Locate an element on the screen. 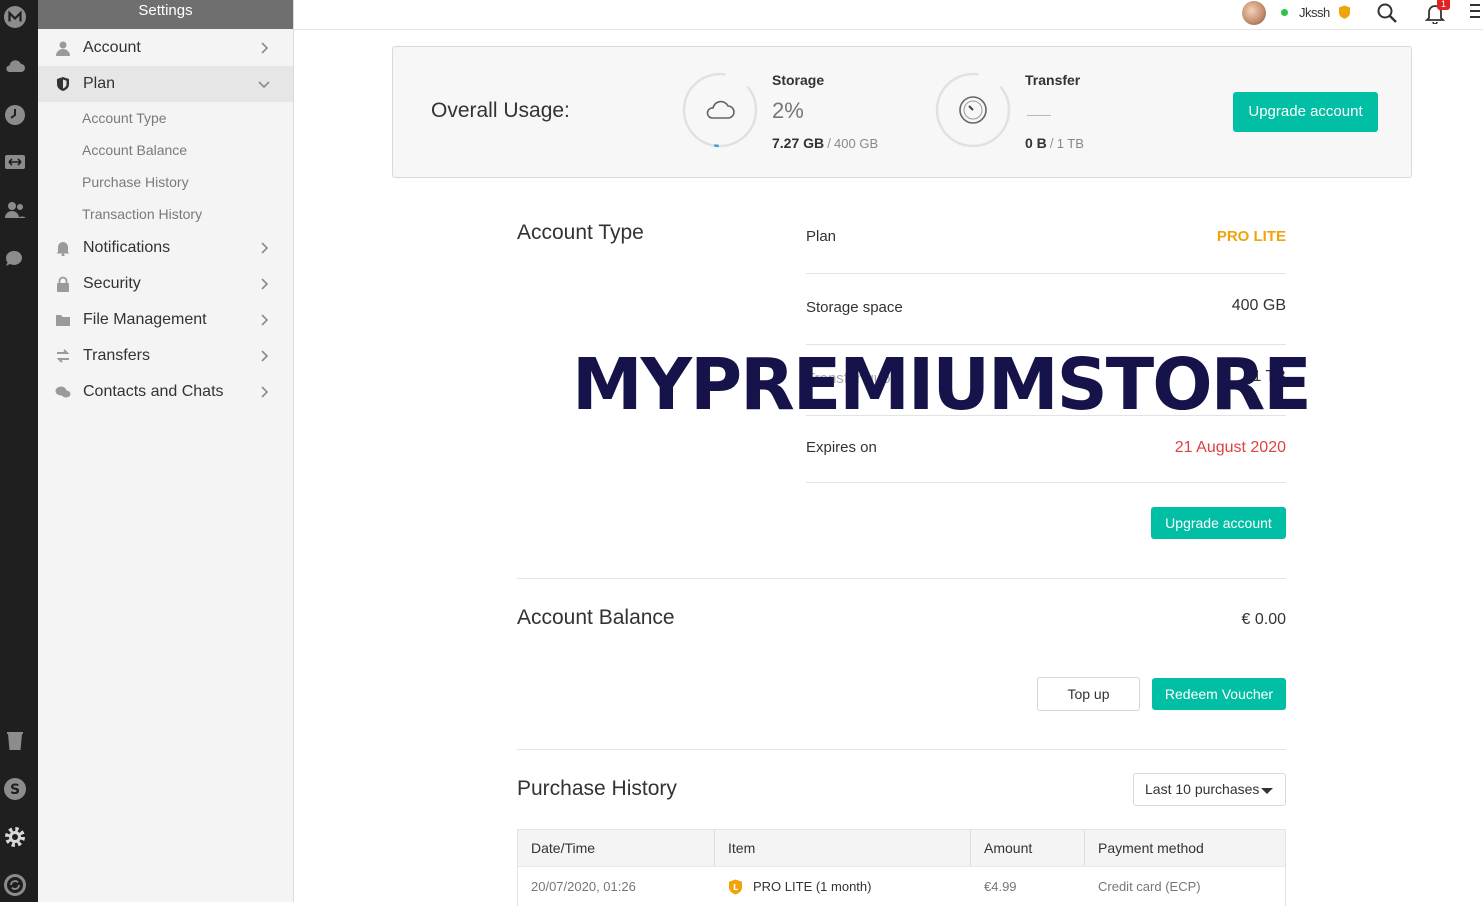 Image resolution: width=1483 pixels, height=907 pixels. avatar is located at coordinates (1254, 13).